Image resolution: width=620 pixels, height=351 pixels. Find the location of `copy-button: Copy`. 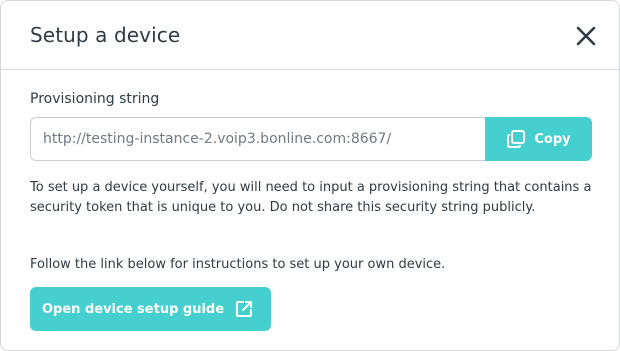

copy-button: Copy is located at coordinates (538, 139).